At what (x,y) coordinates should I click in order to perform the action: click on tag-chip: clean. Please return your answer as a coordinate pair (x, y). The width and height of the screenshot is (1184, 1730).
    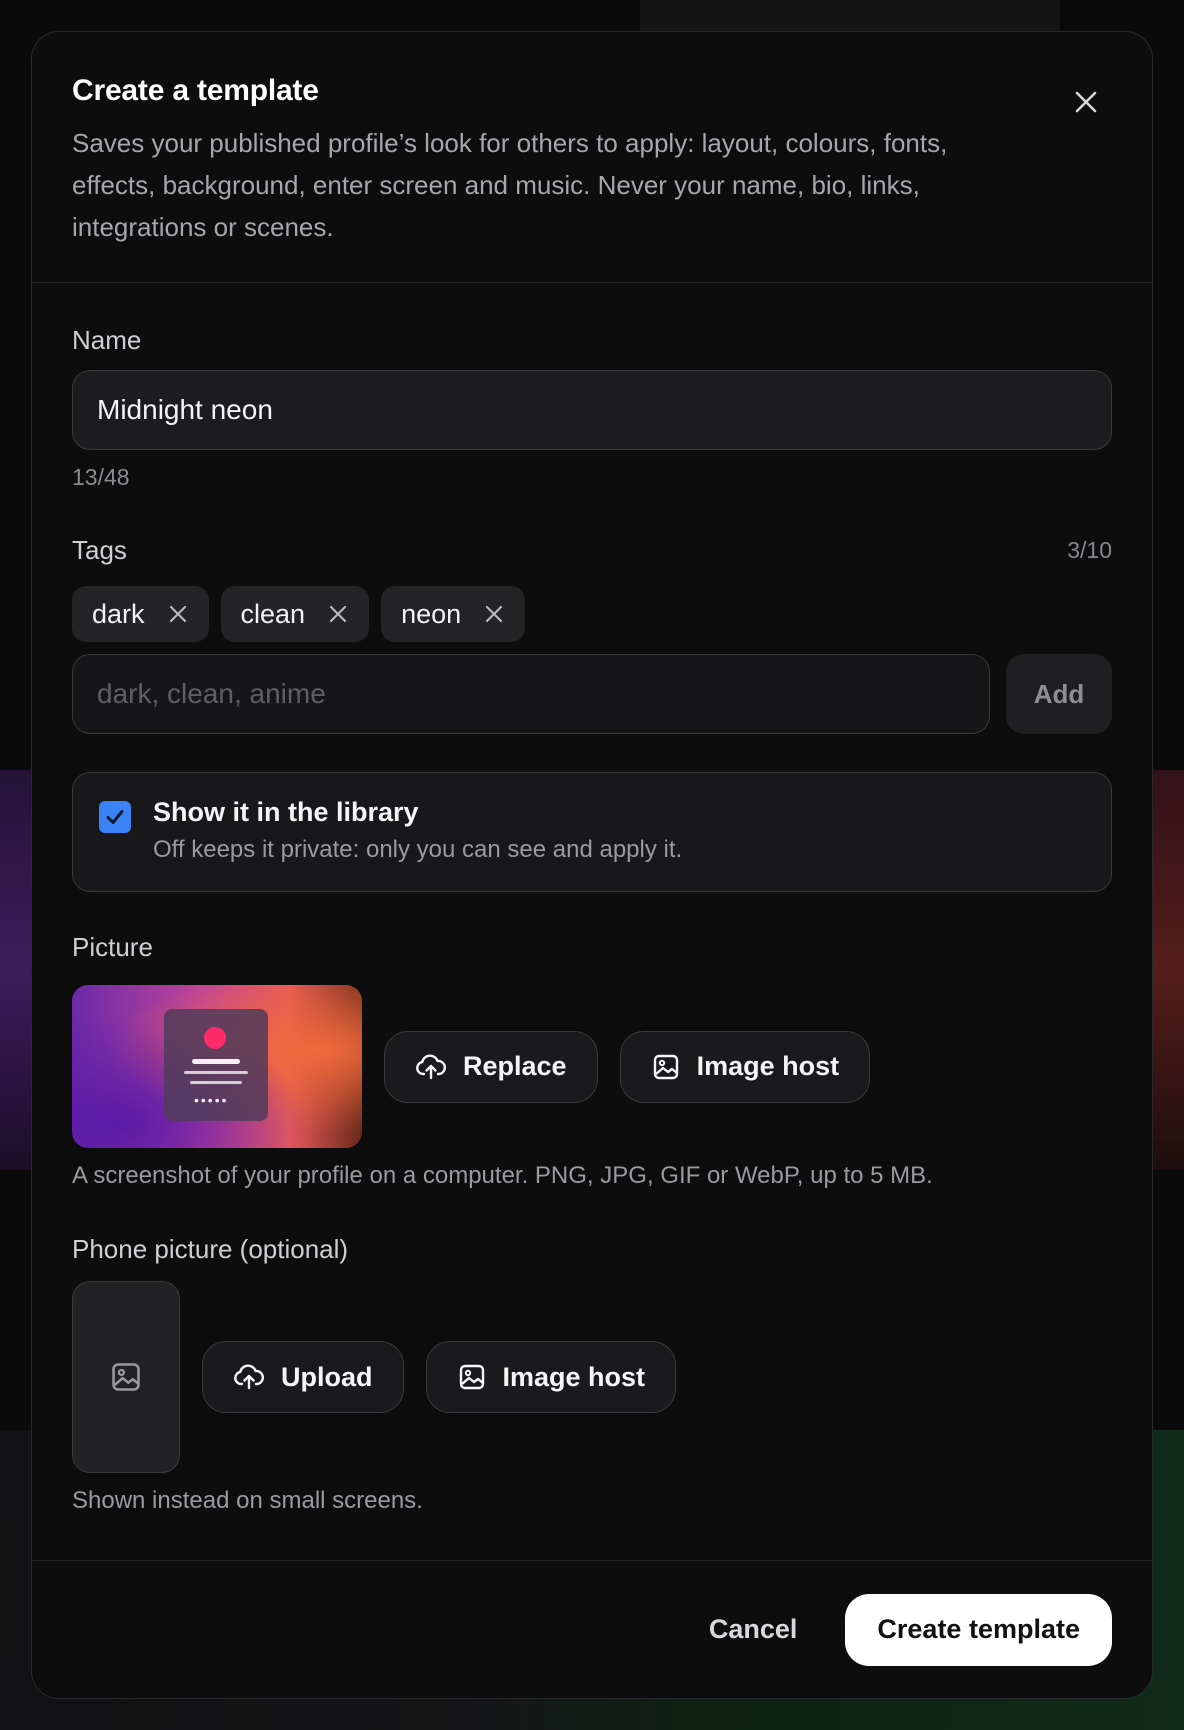
    Looking at the image, I should click on (295, 614).